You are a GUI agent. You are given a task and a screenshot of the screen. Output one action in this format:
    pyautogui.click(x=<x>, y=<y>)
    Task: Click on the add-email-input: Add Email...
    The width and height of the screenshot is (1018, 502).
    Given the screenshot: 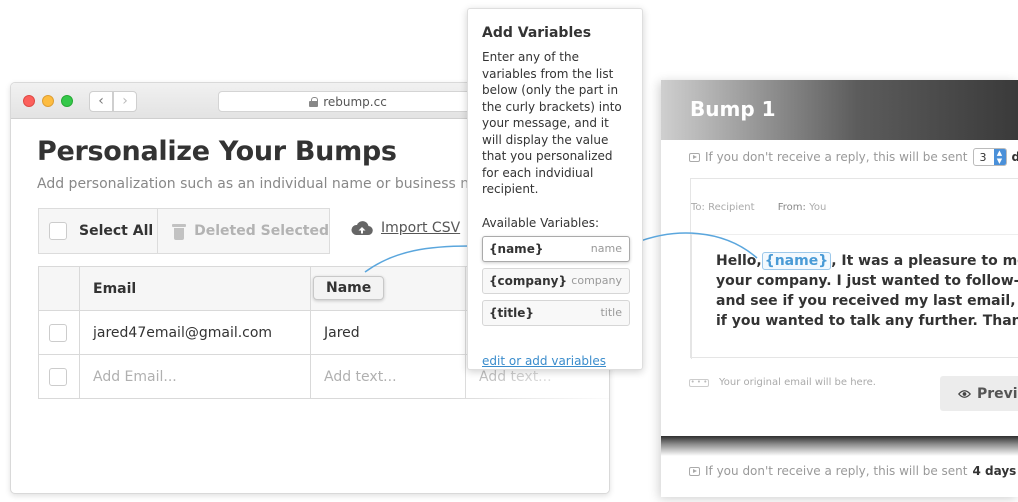 What is the action you would take?
    pyautogui.click(x=194, y=376)
    